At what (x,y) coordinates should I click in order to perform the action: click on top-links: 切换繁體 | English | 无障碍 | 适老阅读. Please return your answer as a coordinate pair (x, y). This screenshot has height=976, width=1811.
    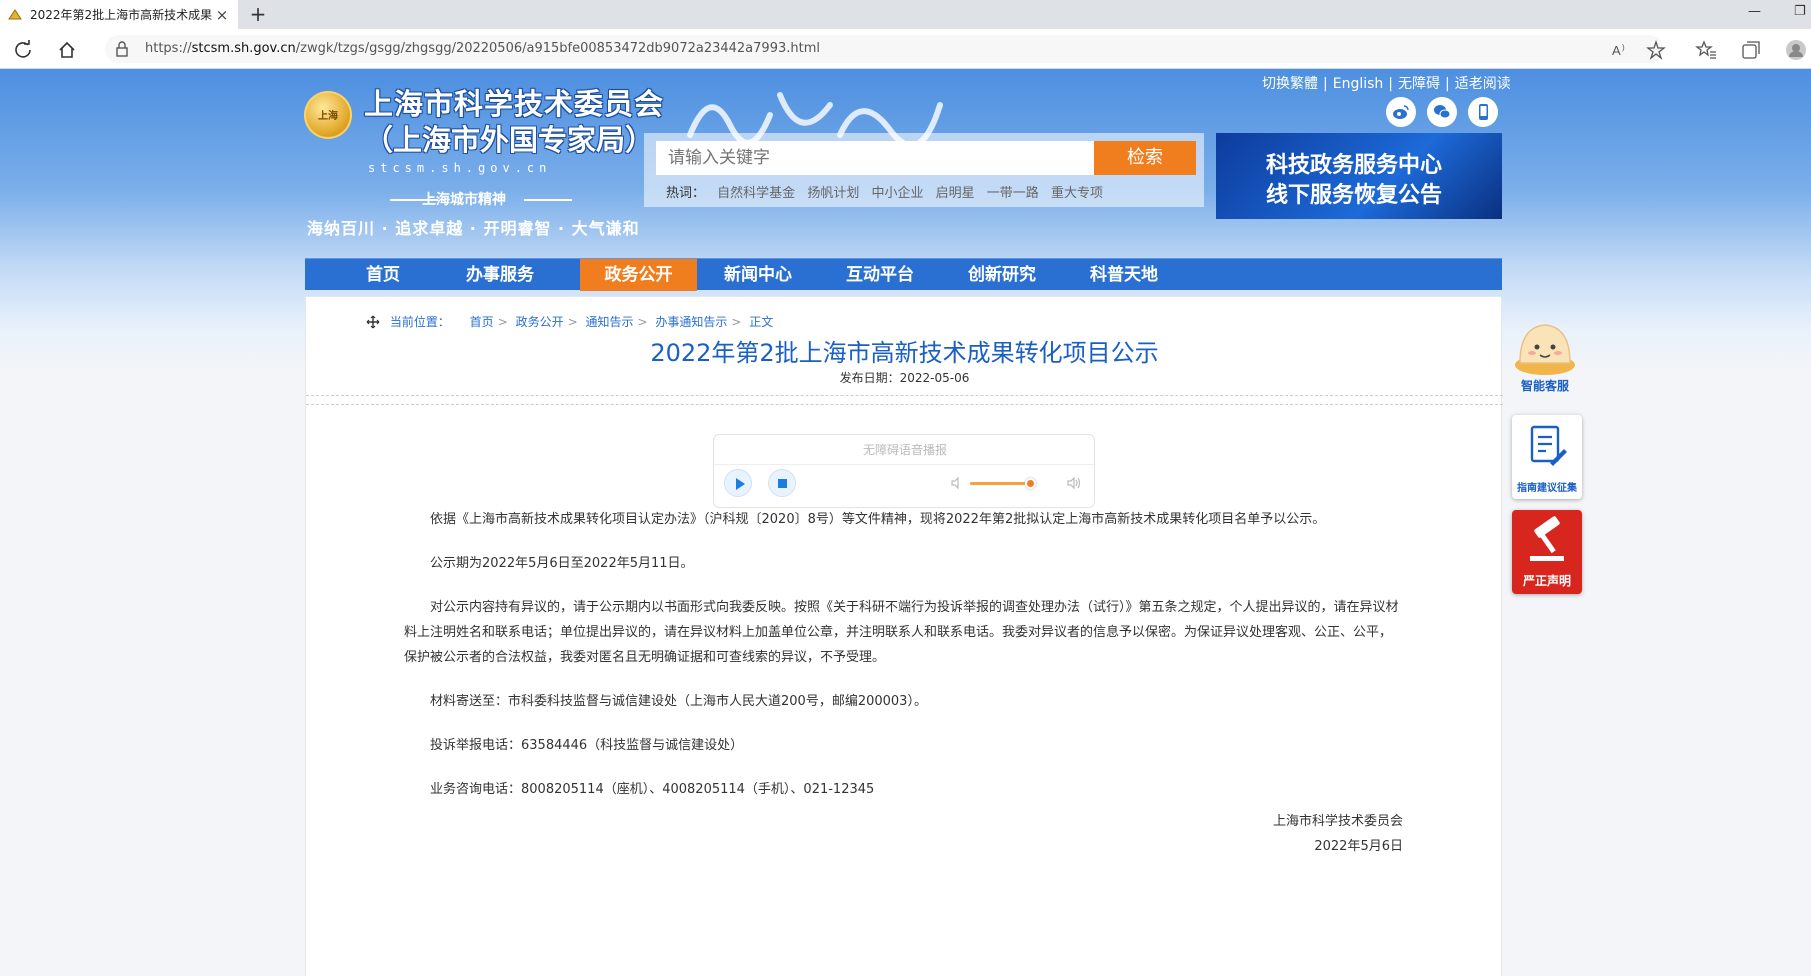
    Looking at the image, I should click on (1386, 84).